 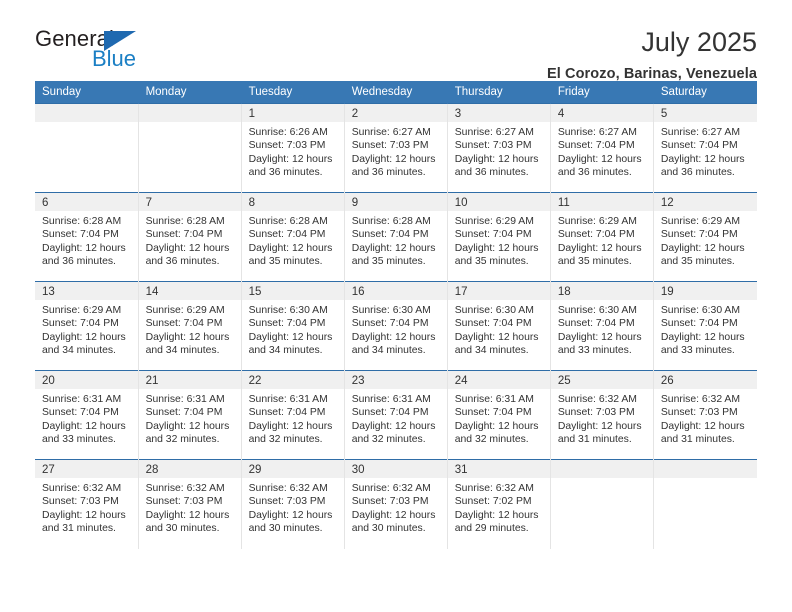 I want to click on day-number: 27, so click(x=86, y=469).